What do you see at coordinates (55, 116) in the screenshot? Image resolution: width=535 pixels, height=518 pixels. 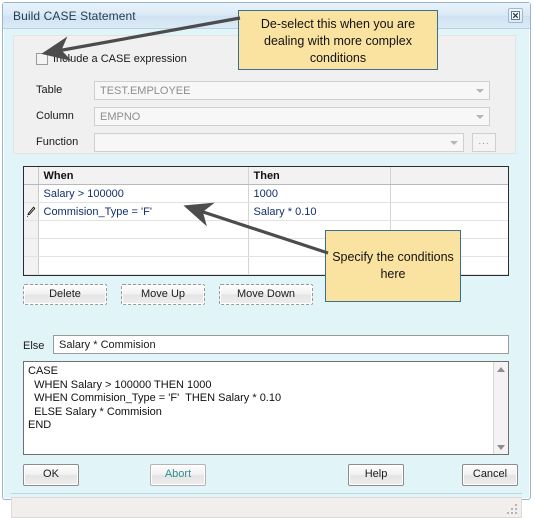 I see `column-label: Column` at bounding box center [55, 116].